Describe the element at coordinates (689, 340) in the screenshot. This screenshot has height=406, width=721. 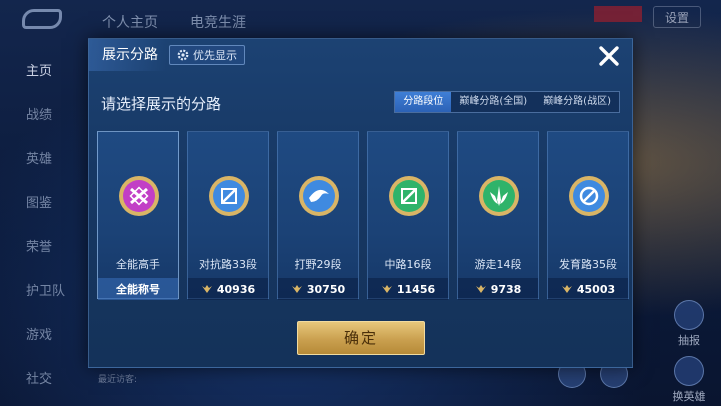
I see `right-badge-label: 抽报` at that location.